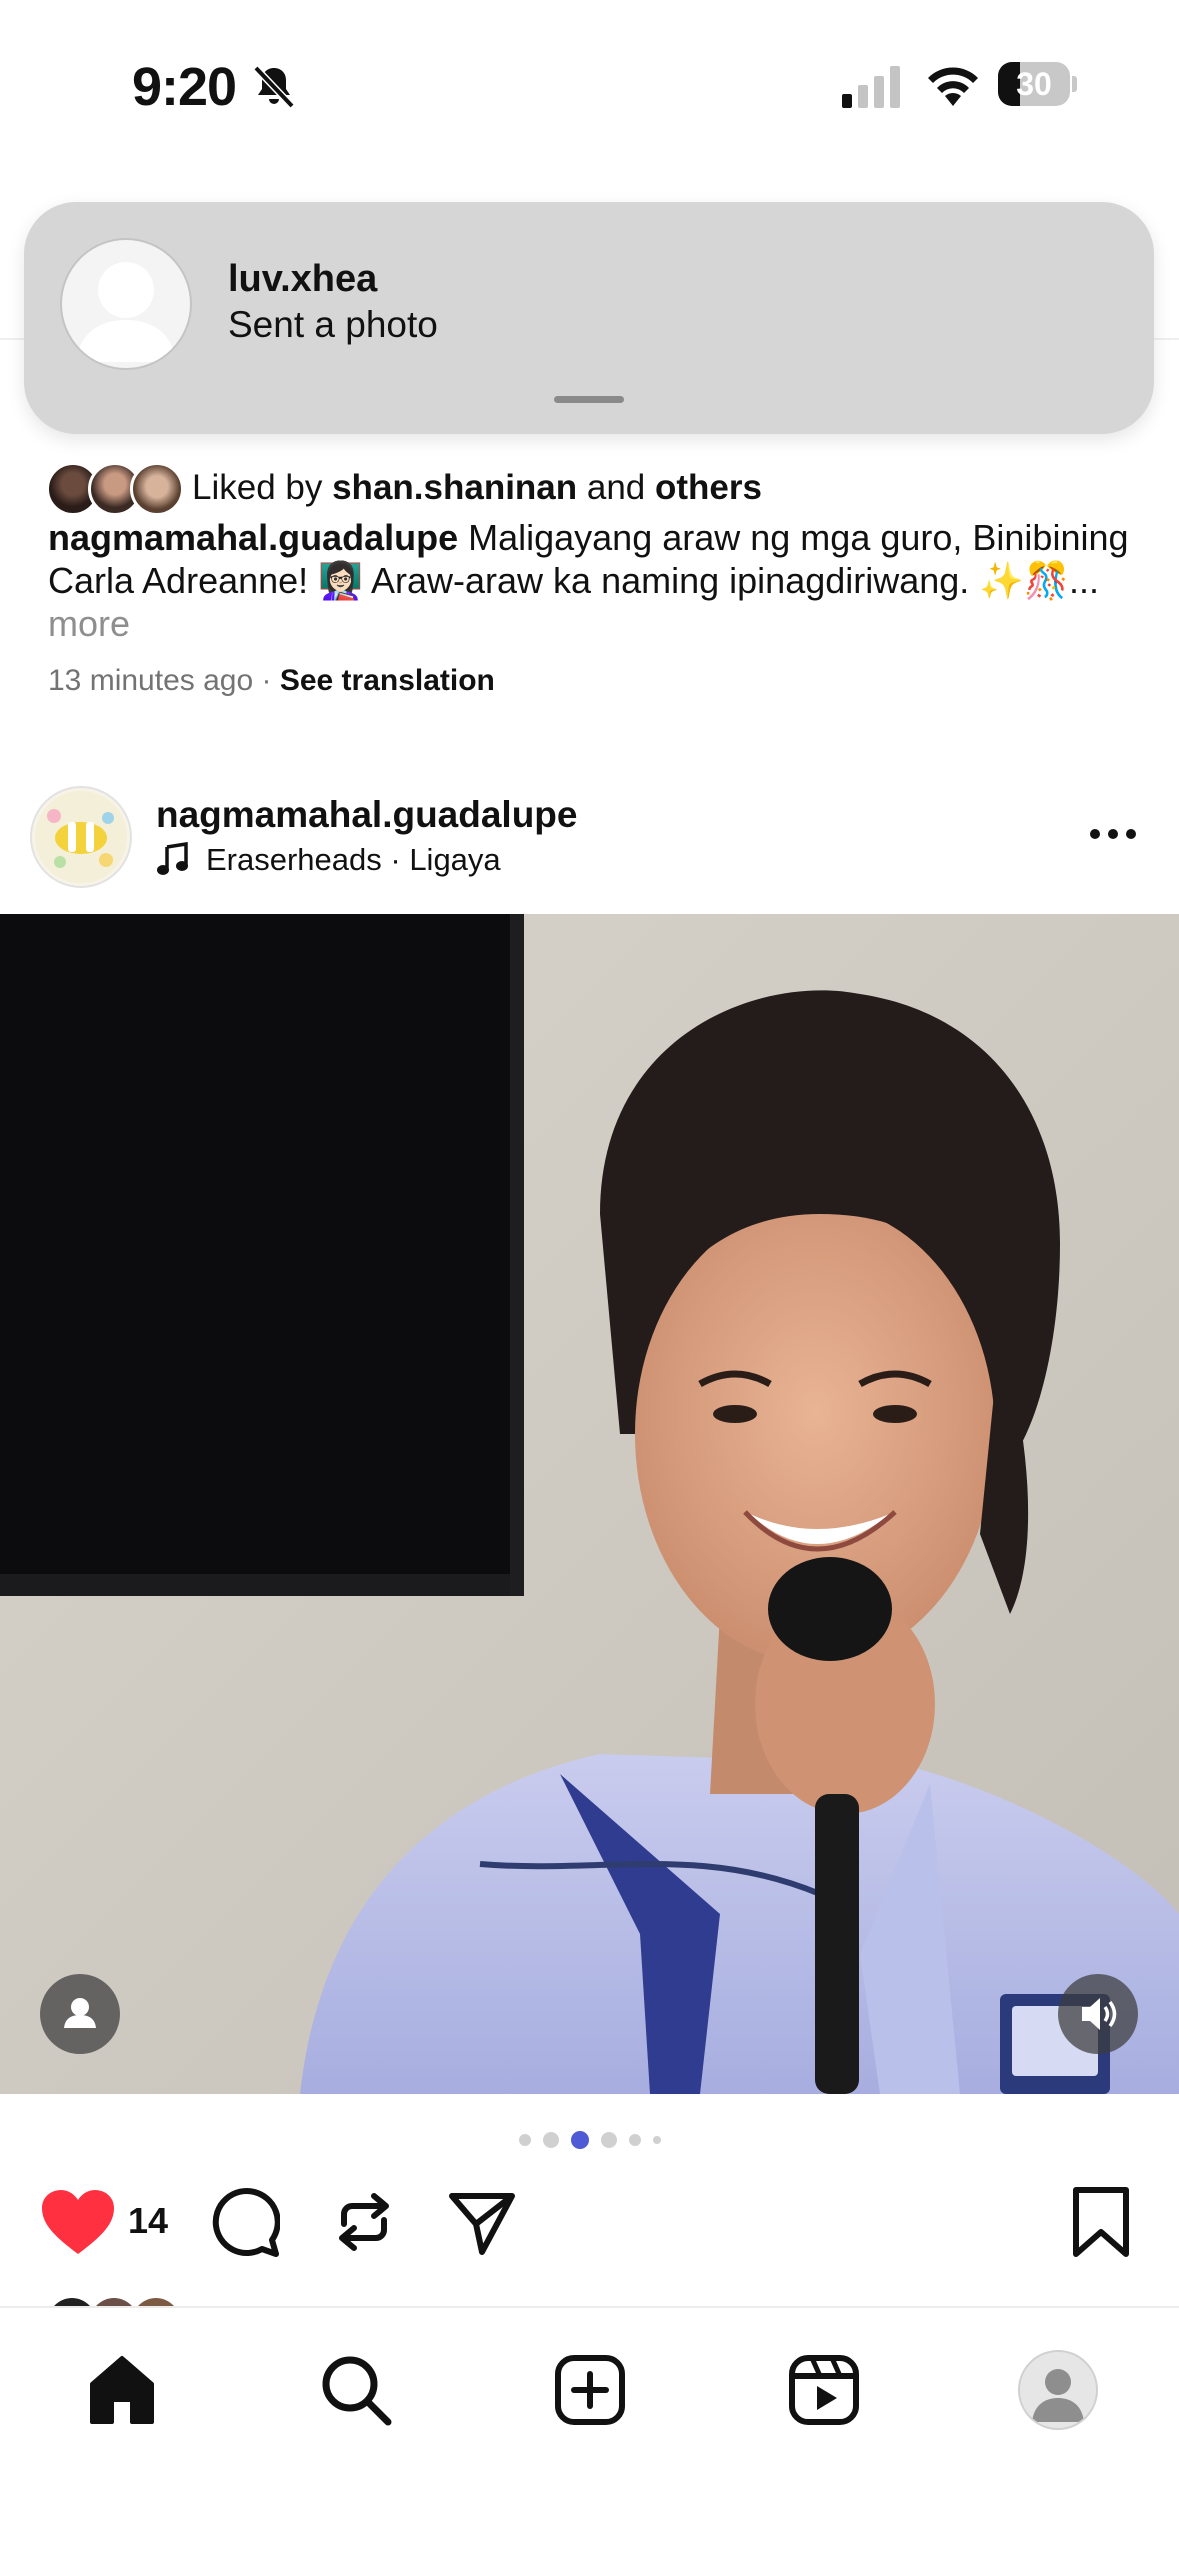 The image size is (1179, 2558). Describe the element at coordinates (151, 680) in the screenshot. I see `post-time-ago: 13 minutes ago` at that location.